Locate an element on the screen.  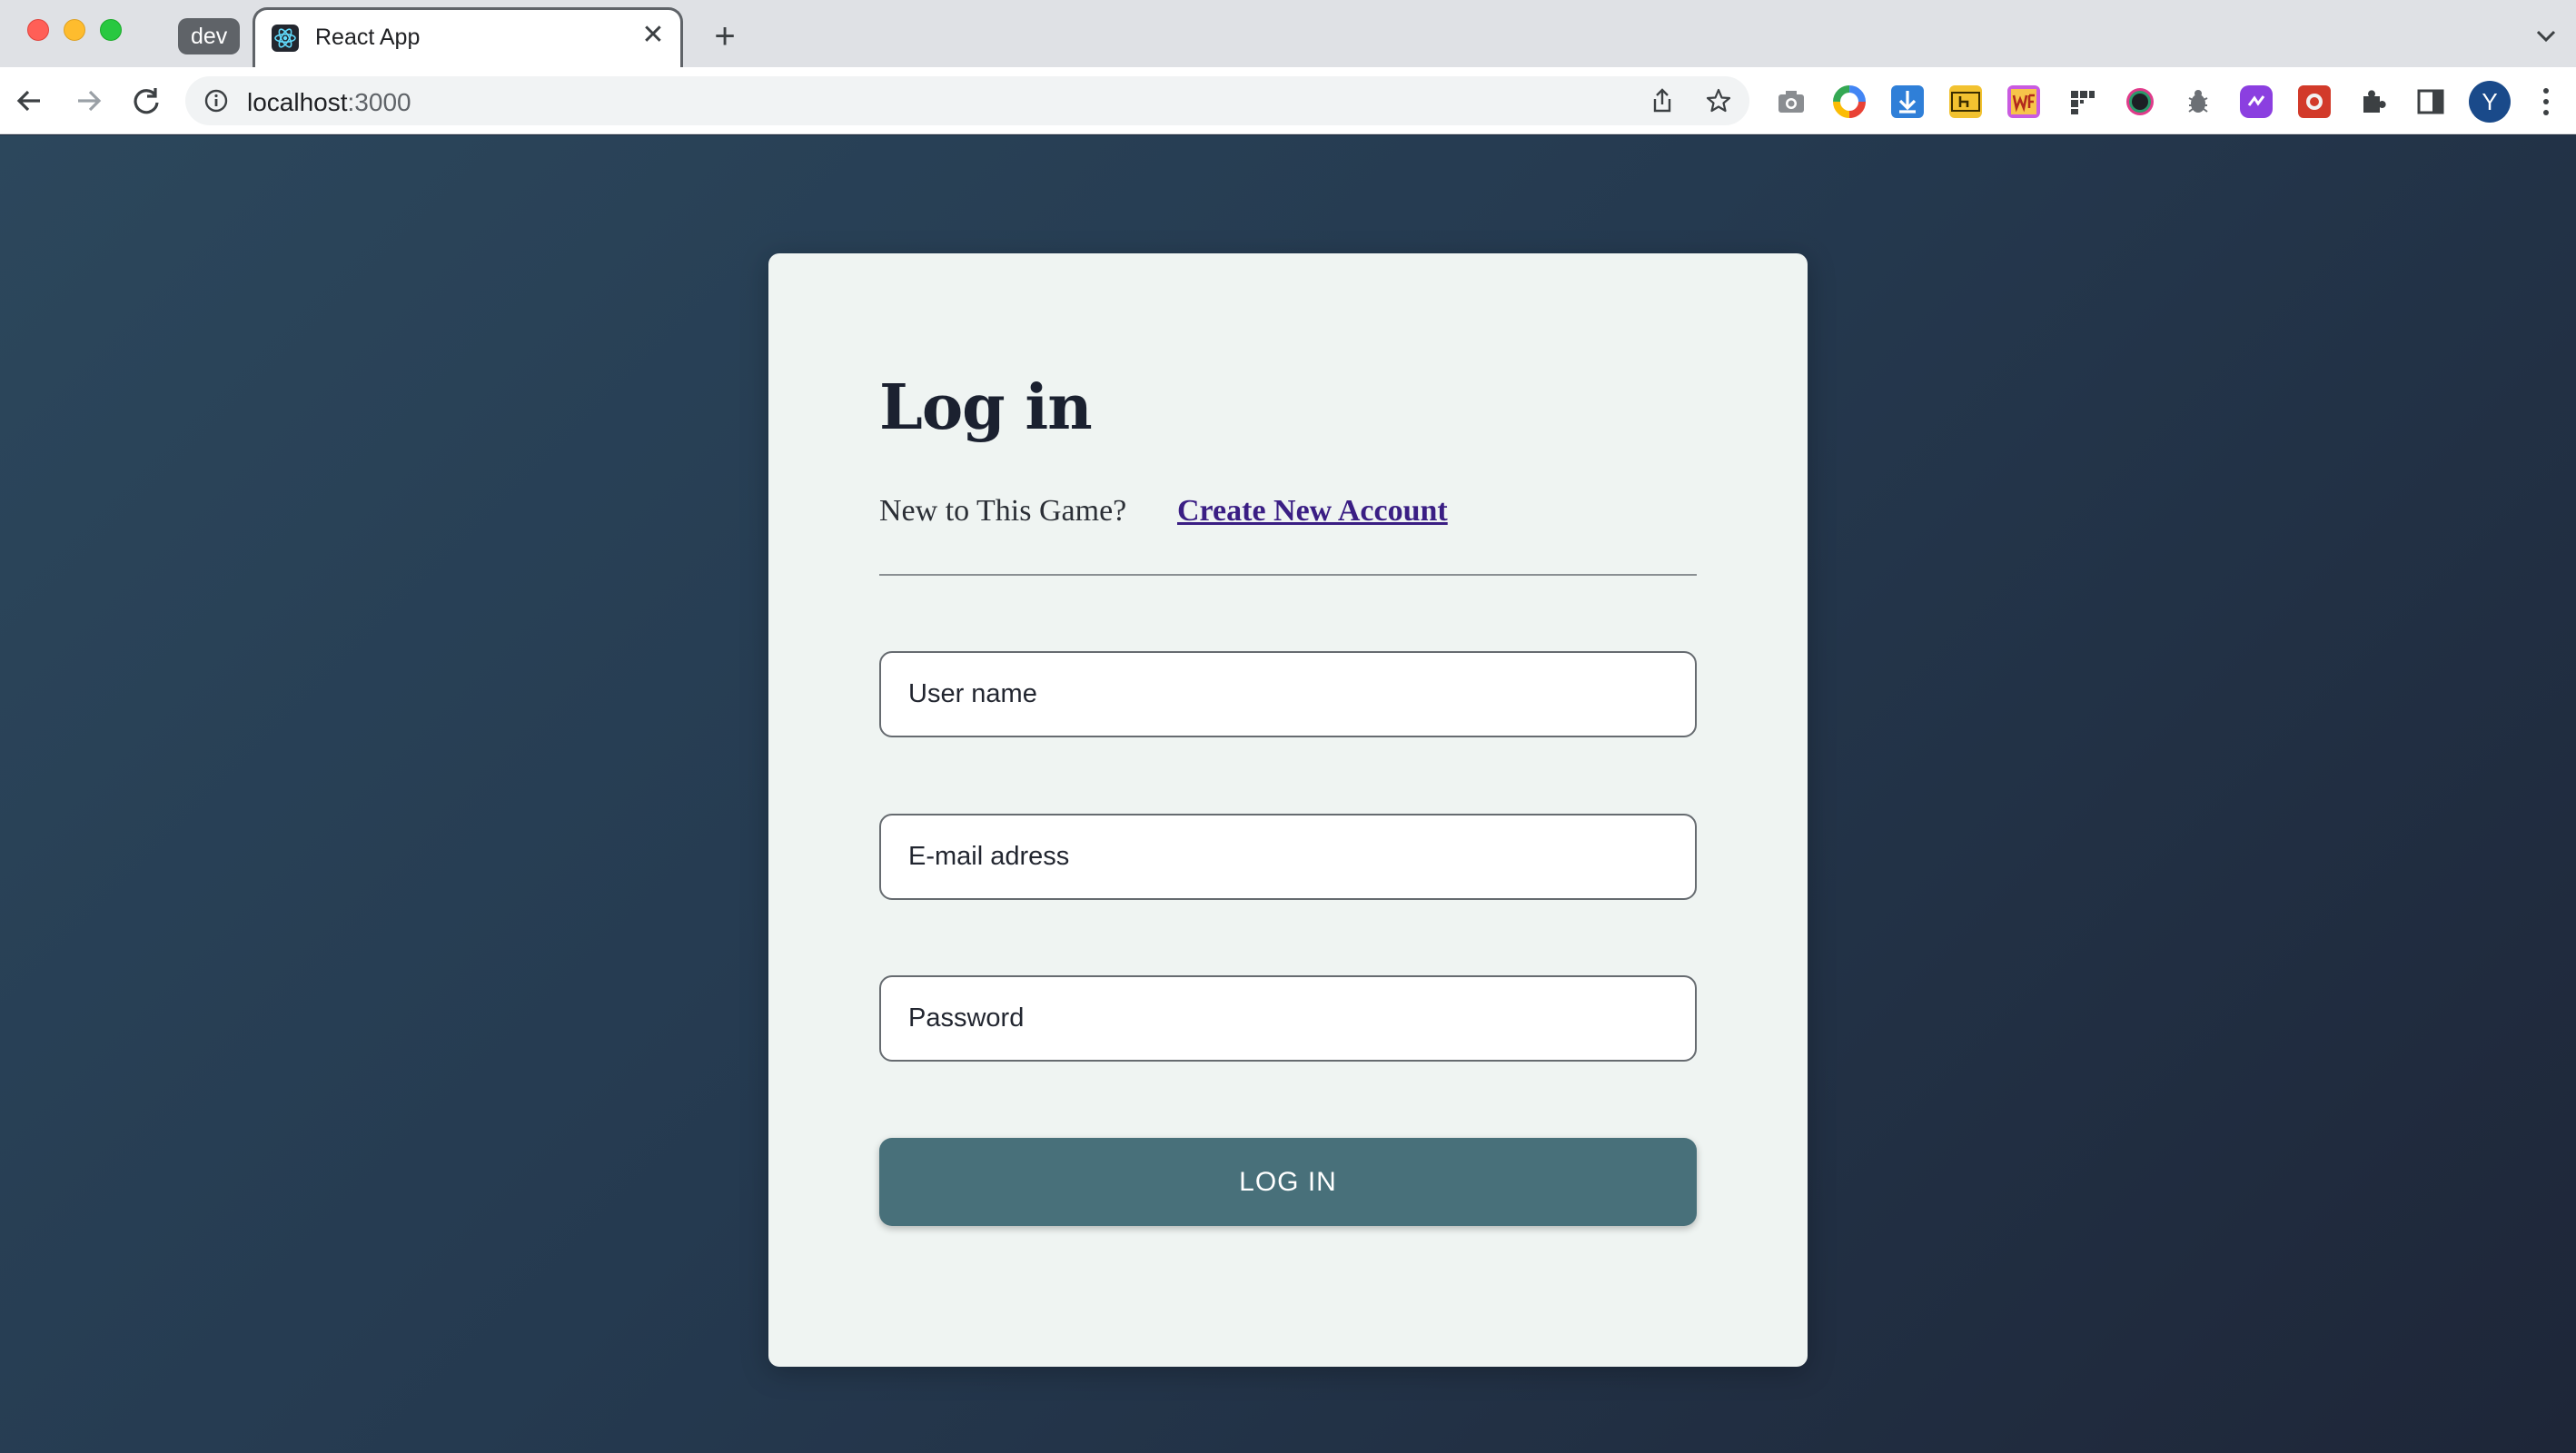
url-text: localhost:3000 is located at coordinates (329, 102).